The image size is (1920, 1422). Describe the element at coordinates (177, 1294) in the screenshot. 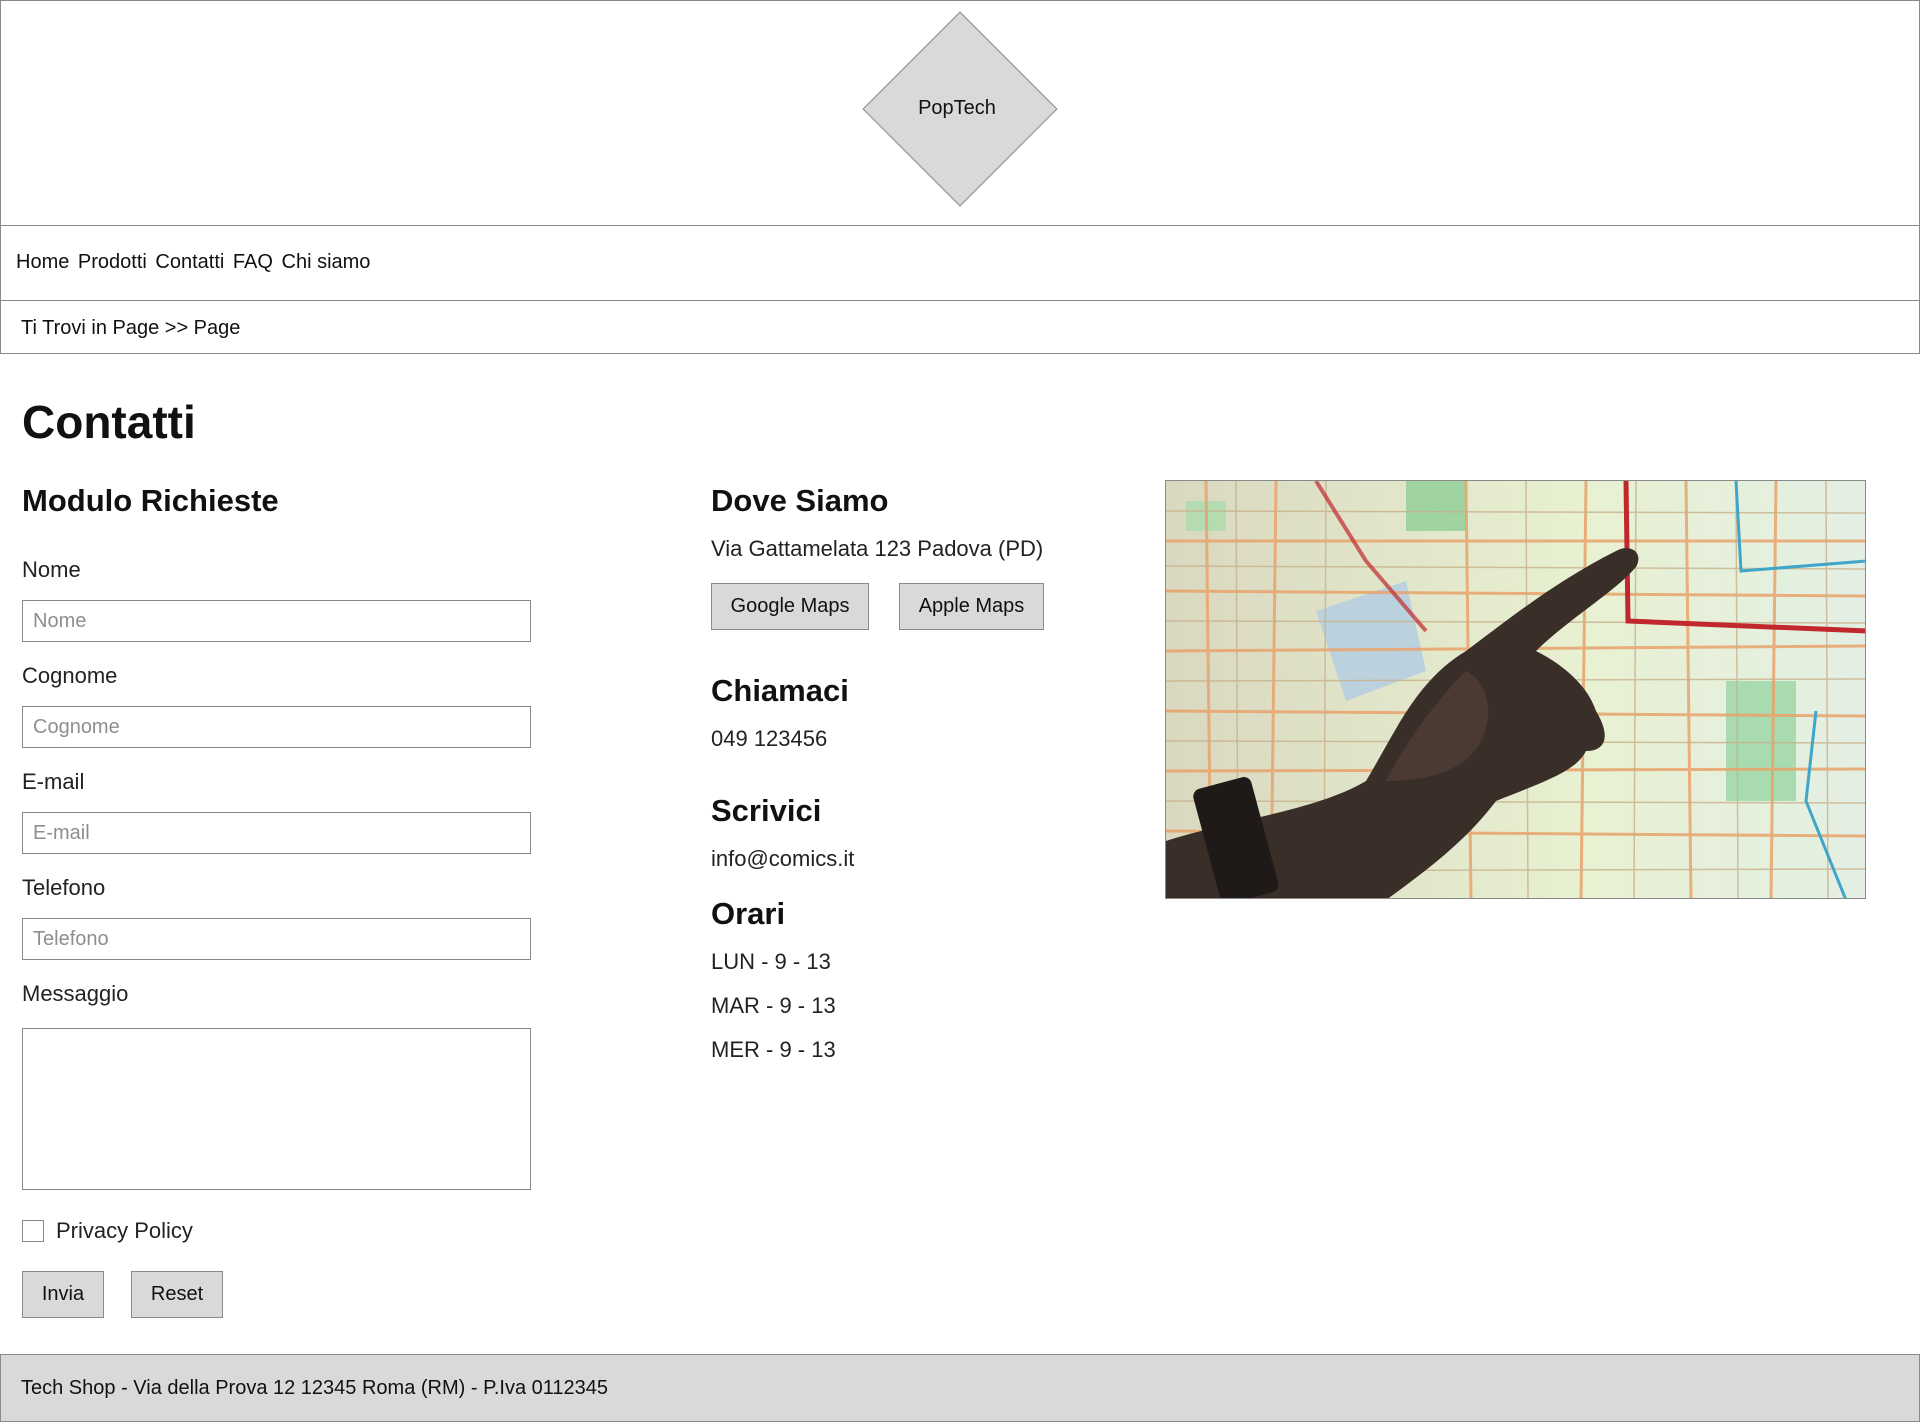

I see `reset-button: Reset` at that location.